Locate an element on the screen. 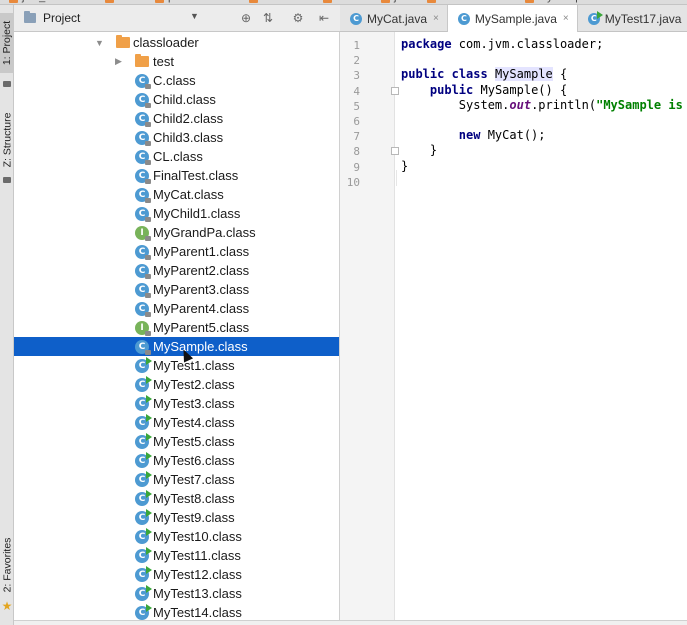  tree-item: C MyParent4.class is located at coordinates (176, 308).